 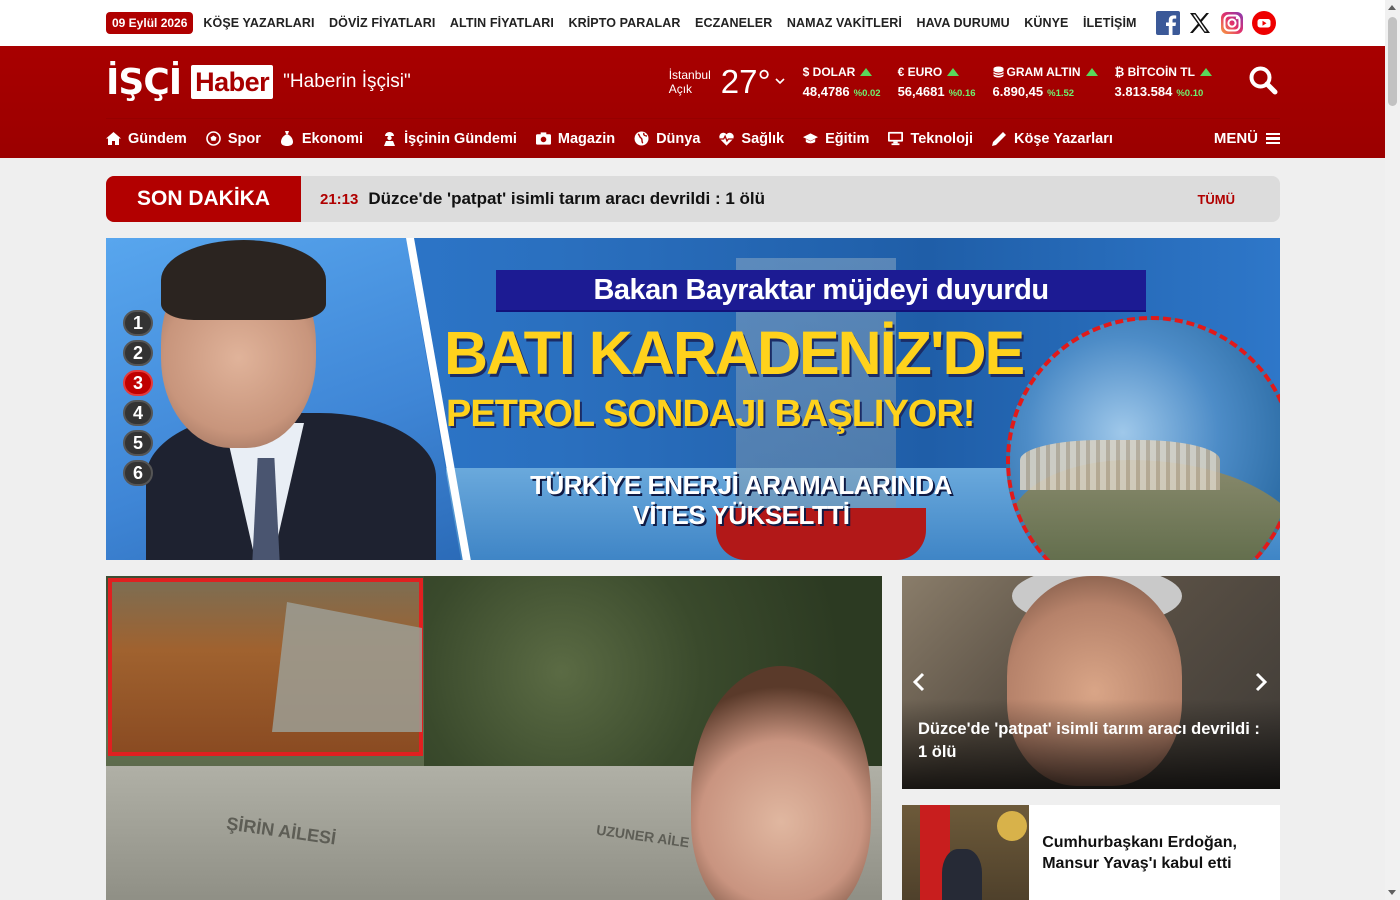 What do you see at coordinates (829, 72) in the screenshot?
I see `rate-name: $ DOLAR` at bounding box center [829, 72].